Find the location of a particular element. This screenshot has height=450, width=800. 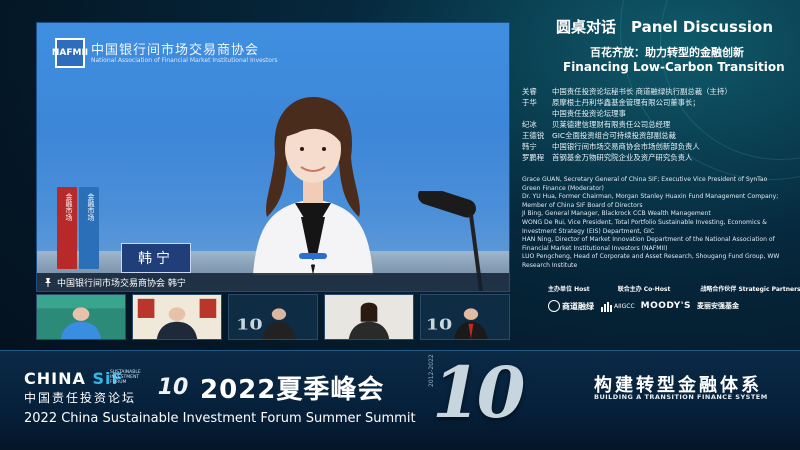

china-sif-logo: CHINA SiF is located at coordinates (74, 378).